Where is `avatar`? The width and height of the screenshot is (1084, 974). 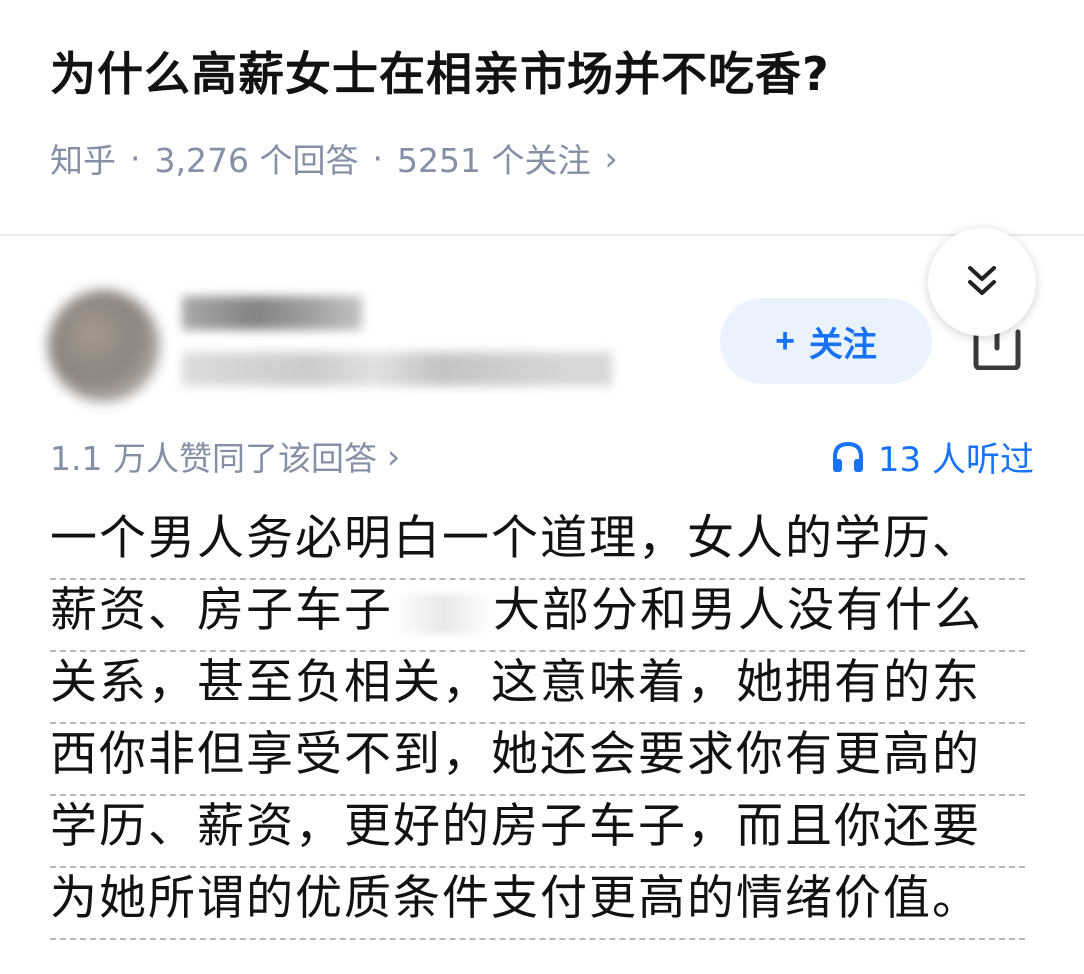 avatar is located at coordinates (104, 346).